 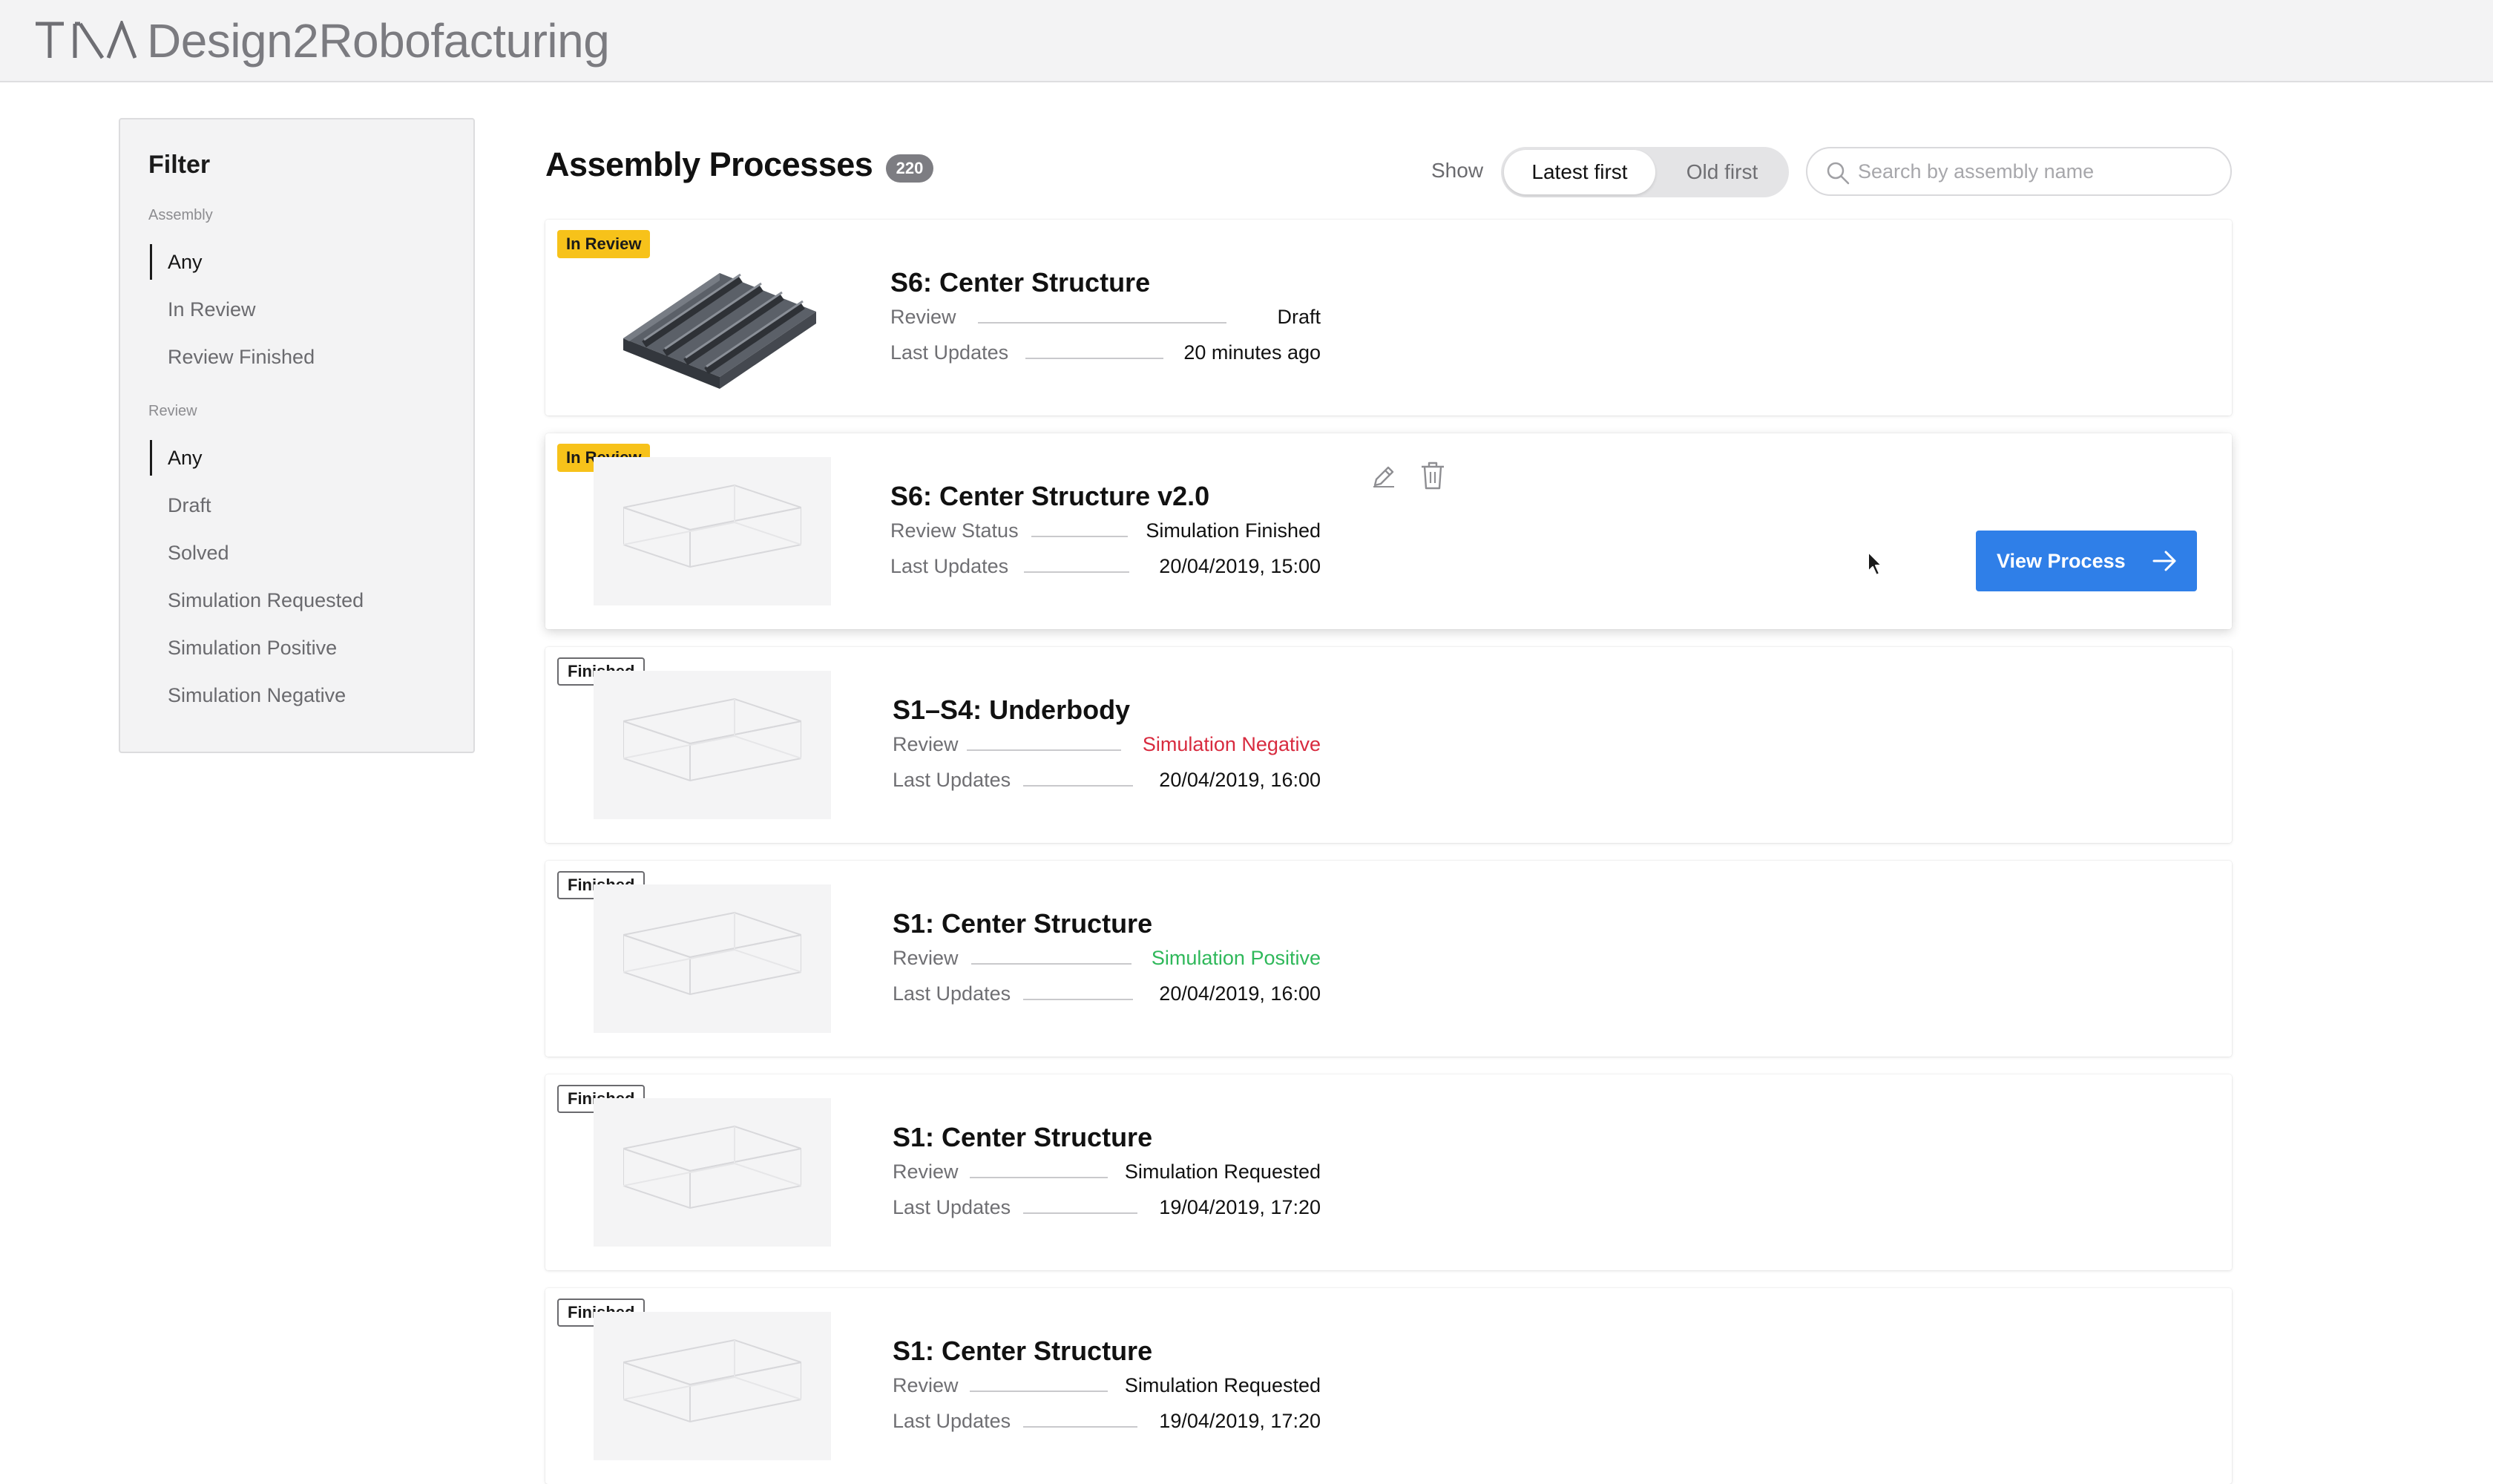 I want to click on show-label: Show, so click(x=1457, y=170).